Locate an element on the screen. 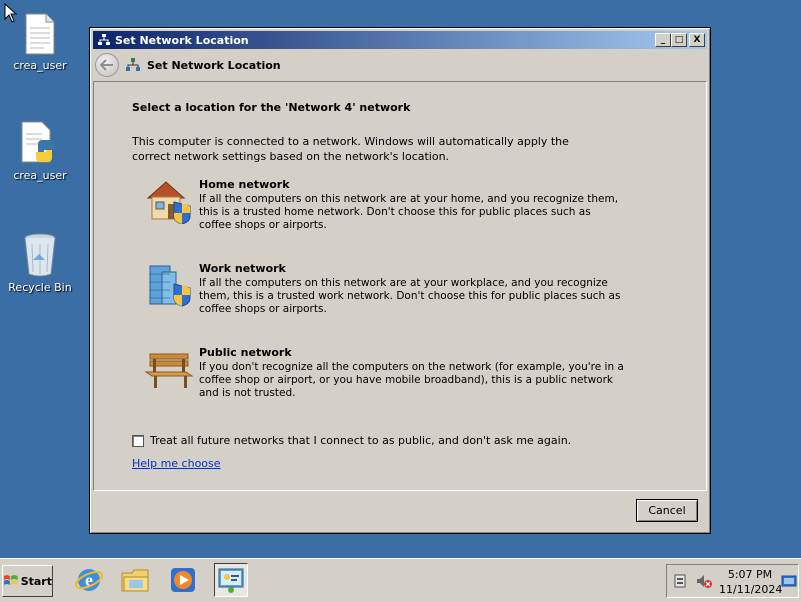  maximize-button: □ is located at coordinates (679, 40).